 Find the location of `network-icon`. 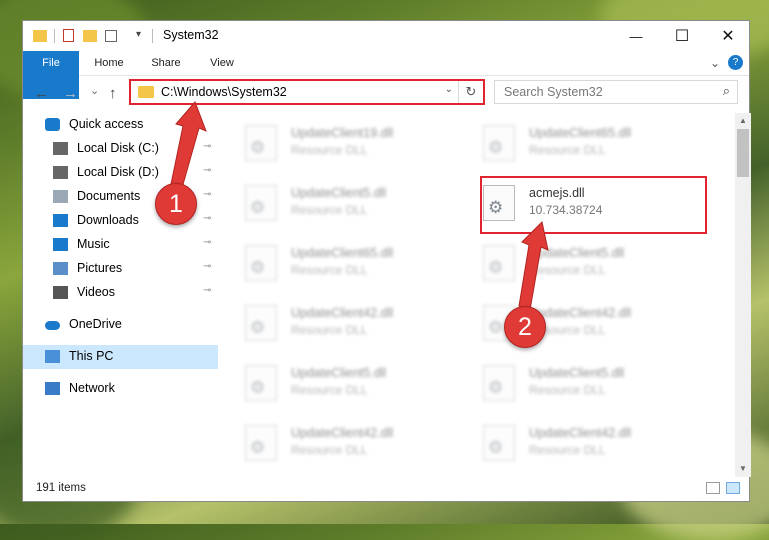

network-icon is located at coordinates (52, 388).